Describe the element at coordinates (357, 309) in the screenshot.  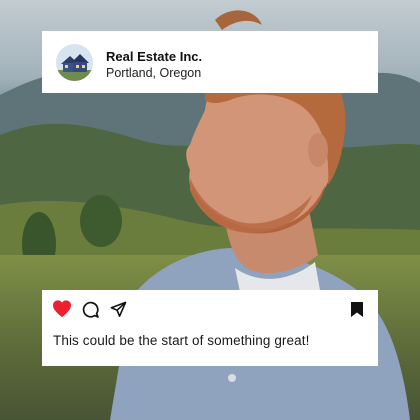
I see `bookmark-icon` at that location.